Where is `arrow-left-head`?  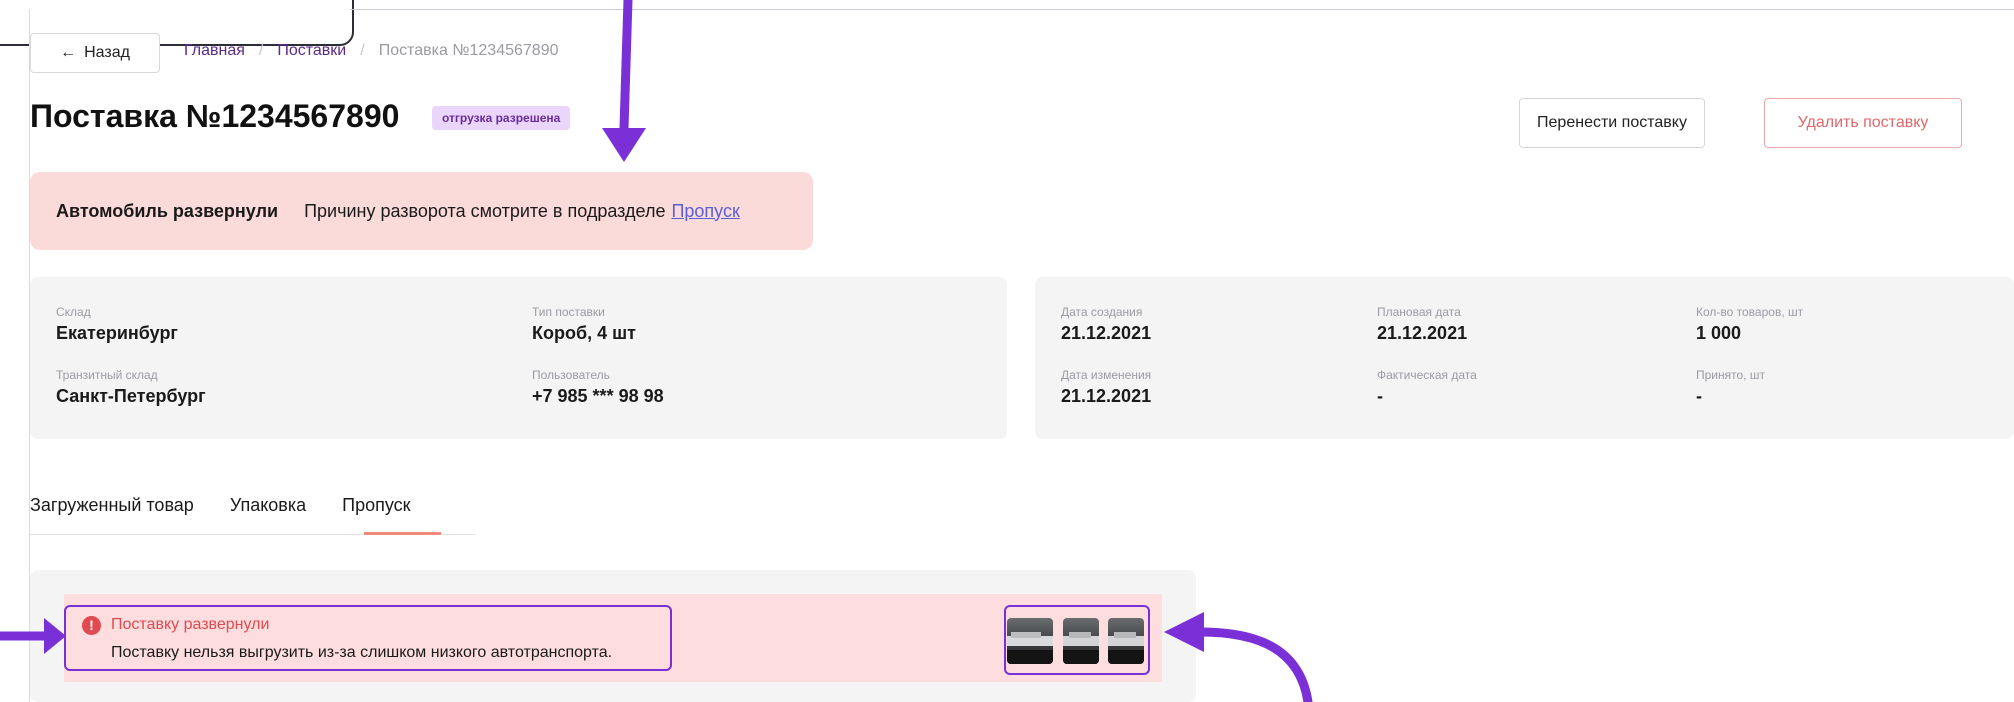 arrow-left-head is located at coordinates (1184, 632).